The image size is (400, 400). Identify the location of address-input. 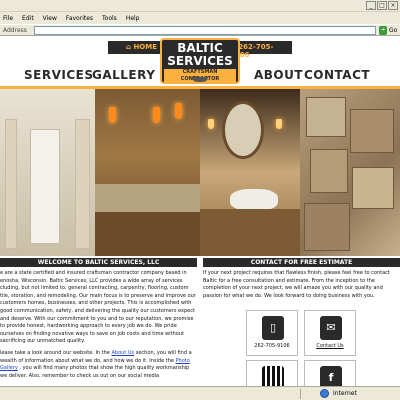
(205, 30).